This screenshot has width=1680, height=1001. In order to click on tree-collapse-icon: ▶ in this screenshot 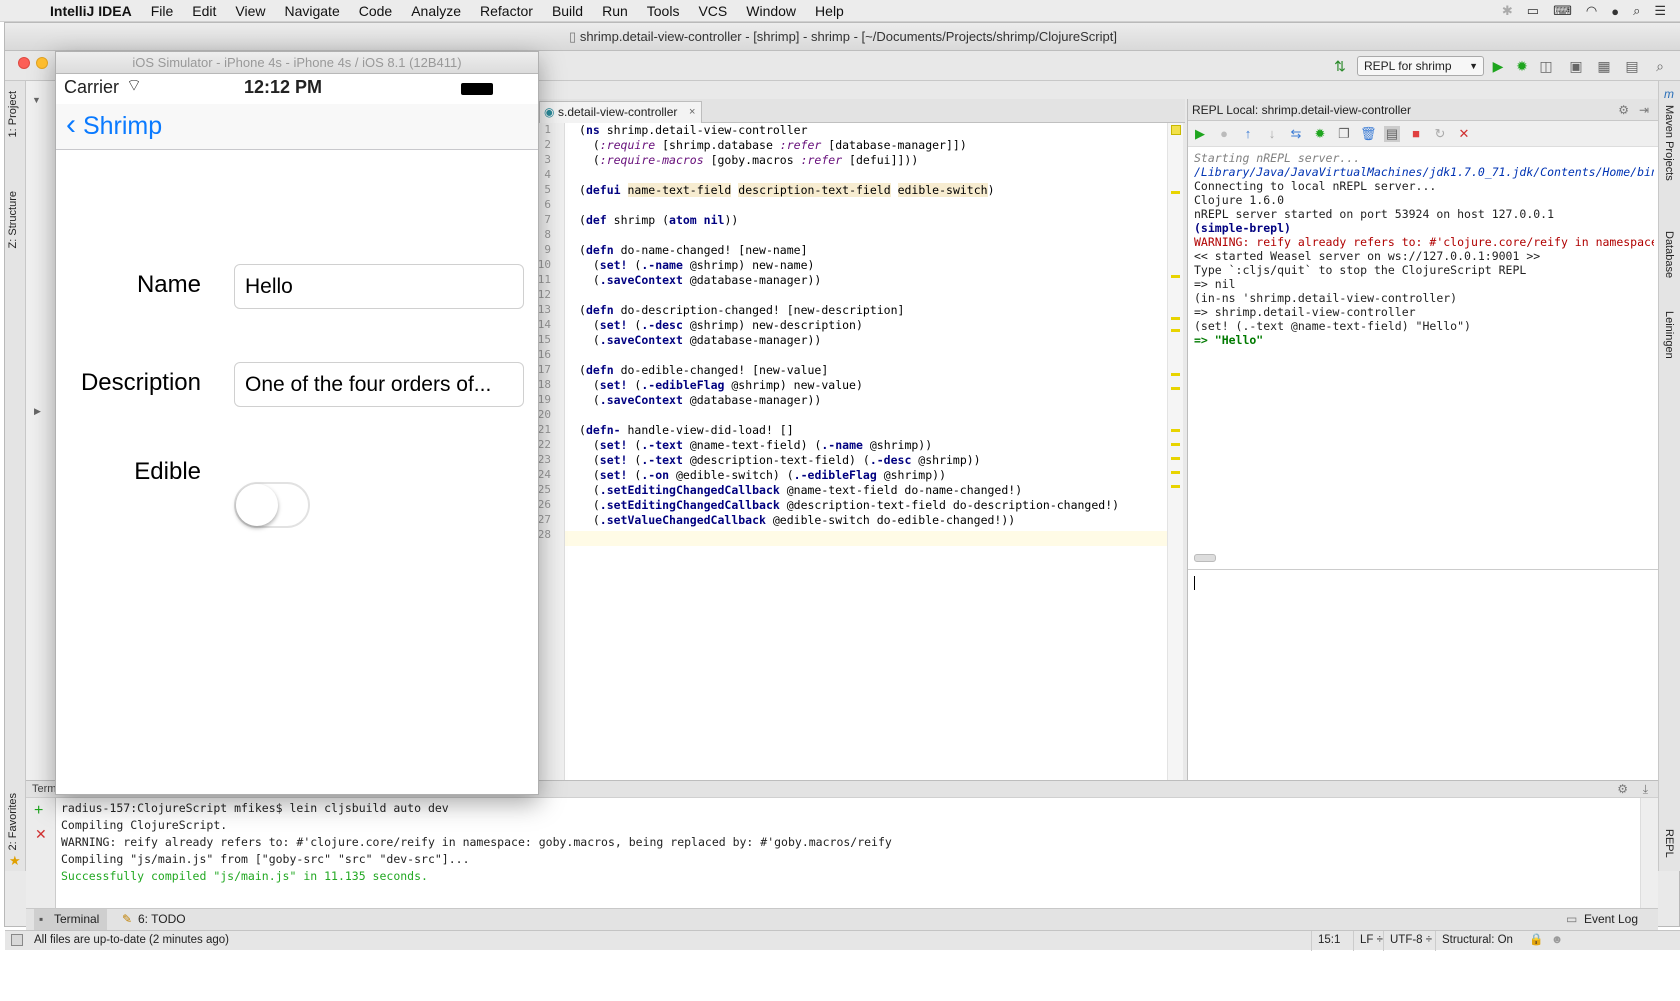, I will do `click(37, 411)`.